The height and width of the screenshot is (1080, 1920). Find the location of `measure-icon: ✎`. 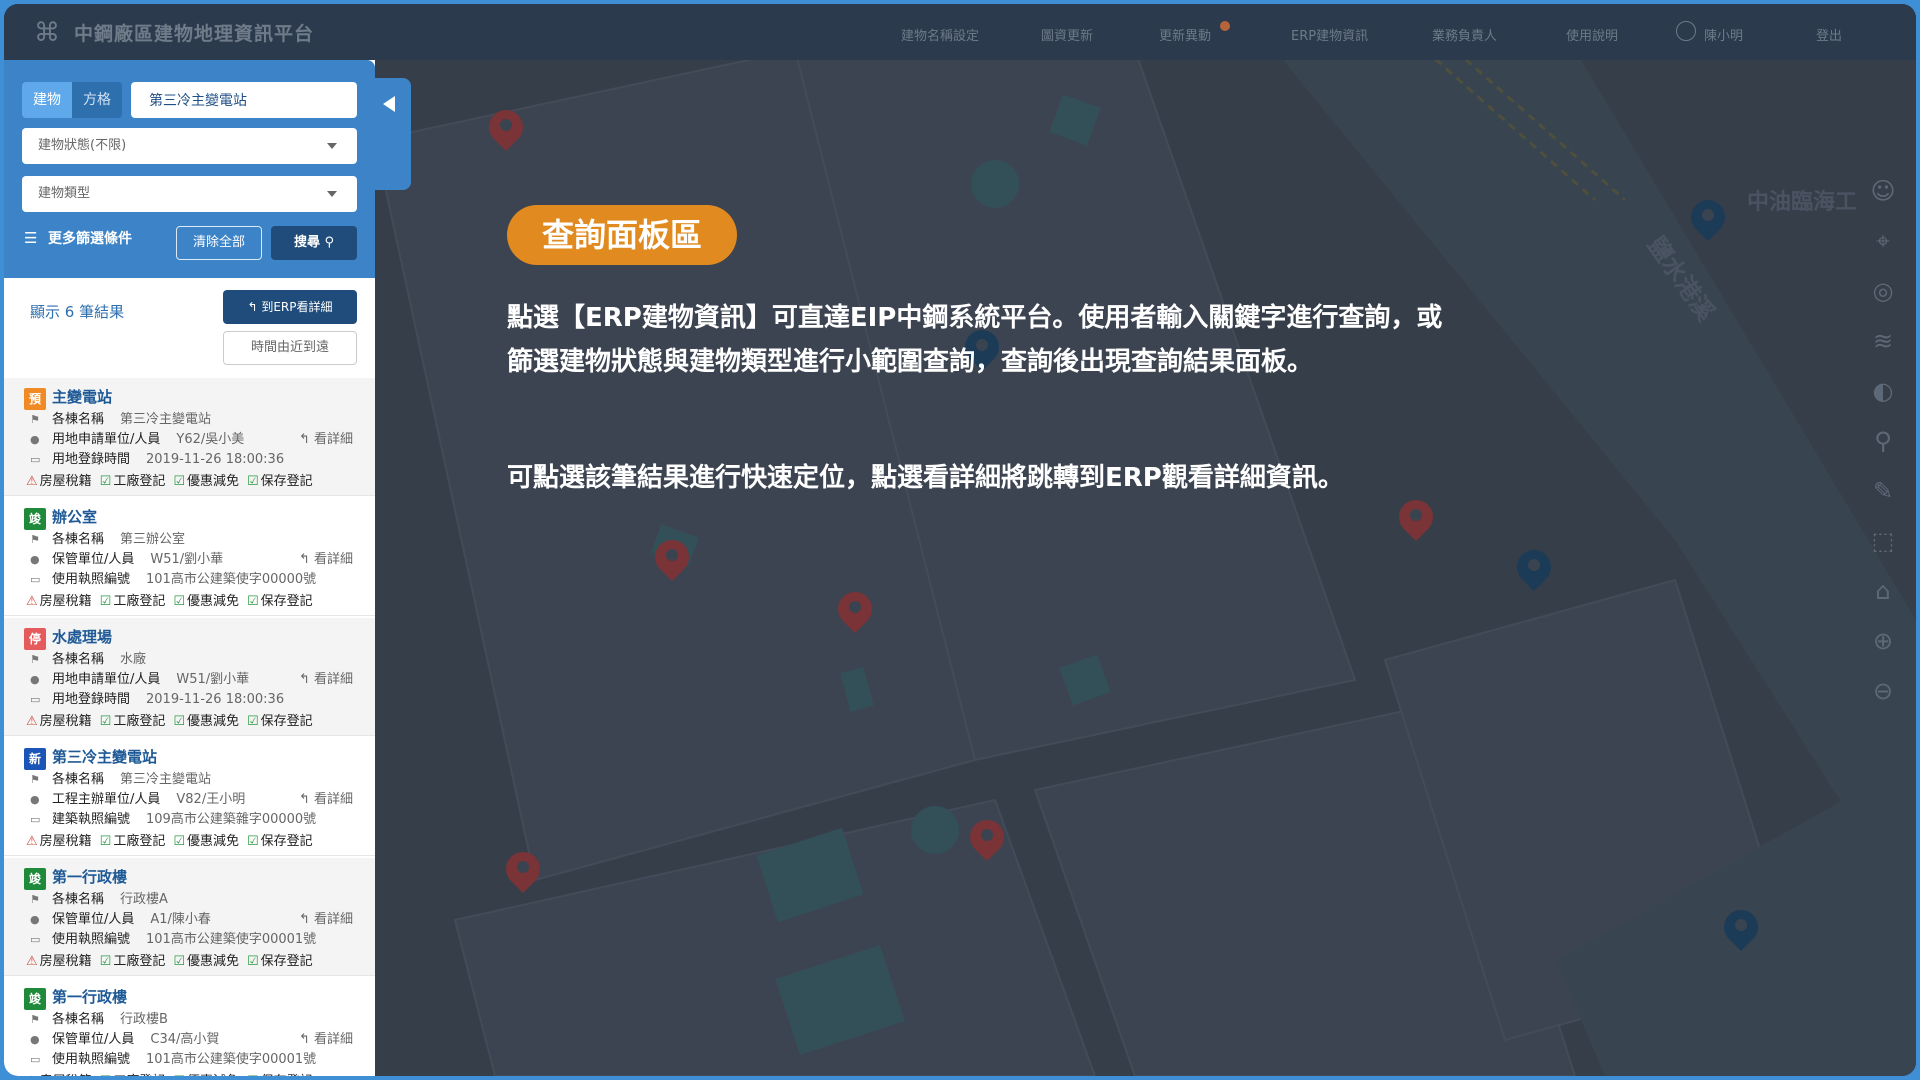

measure-icon: ✎ is located at coordinates (1883, 491).